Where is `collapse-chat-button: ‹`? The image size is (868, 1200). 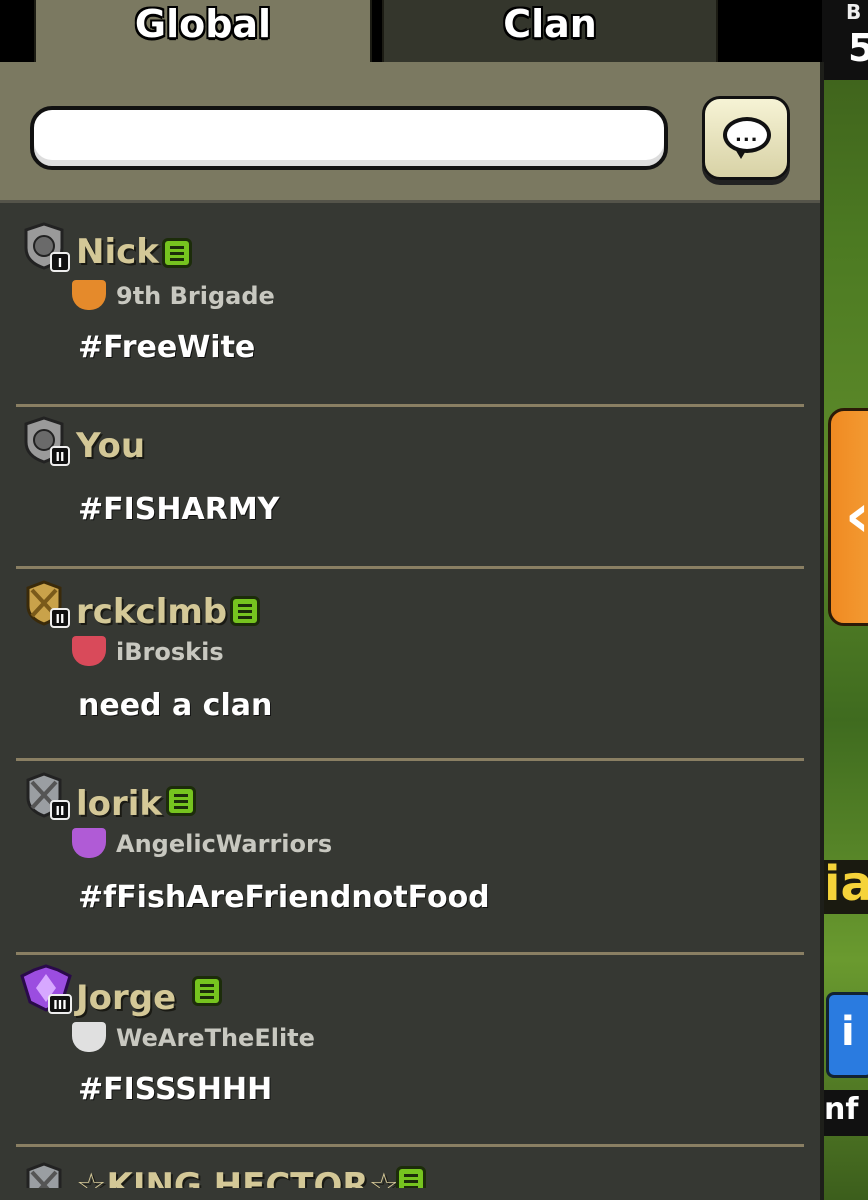 collapse-chat-button: ‹ is located at coordinates (848, 517).